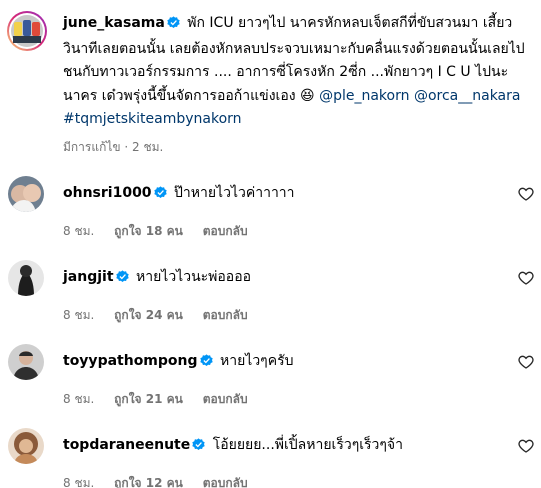 Image resolution: width=541 pixels, height=488 pixels. I want to click on mention-orca-nakara: @orca__nakara, so click(467, 96).